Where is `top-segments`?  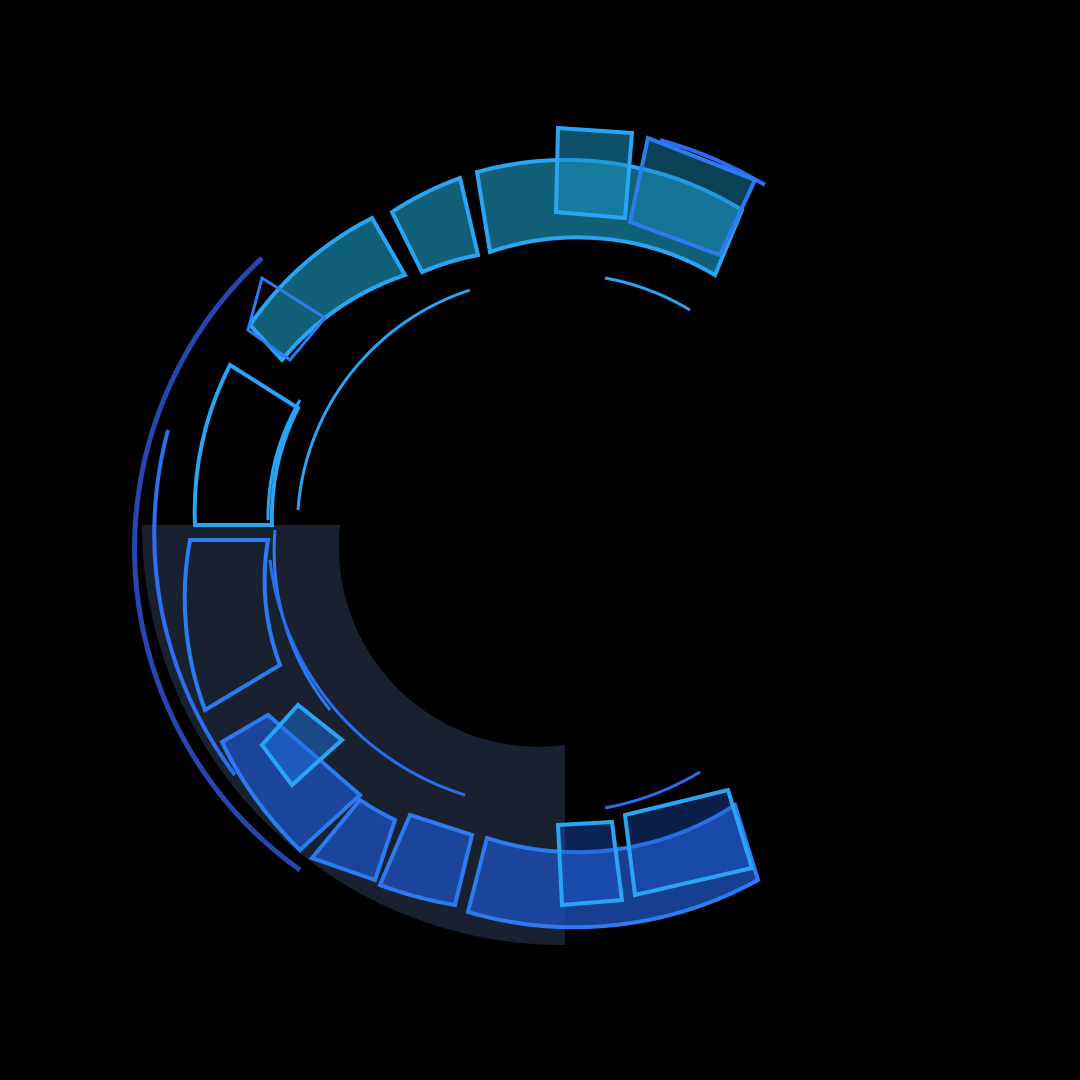 top-segments is located at coordinates (502, 244).